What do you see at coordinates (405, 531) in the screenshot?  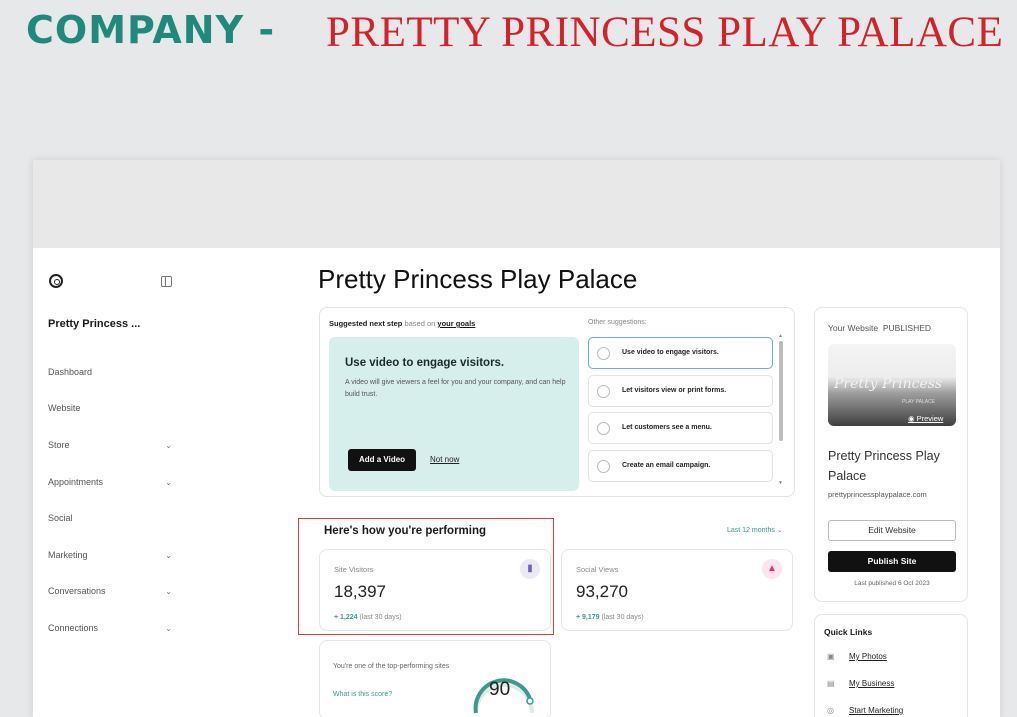 I see `performance-title: Here's how you're performing` at bounding box center [405, 531].